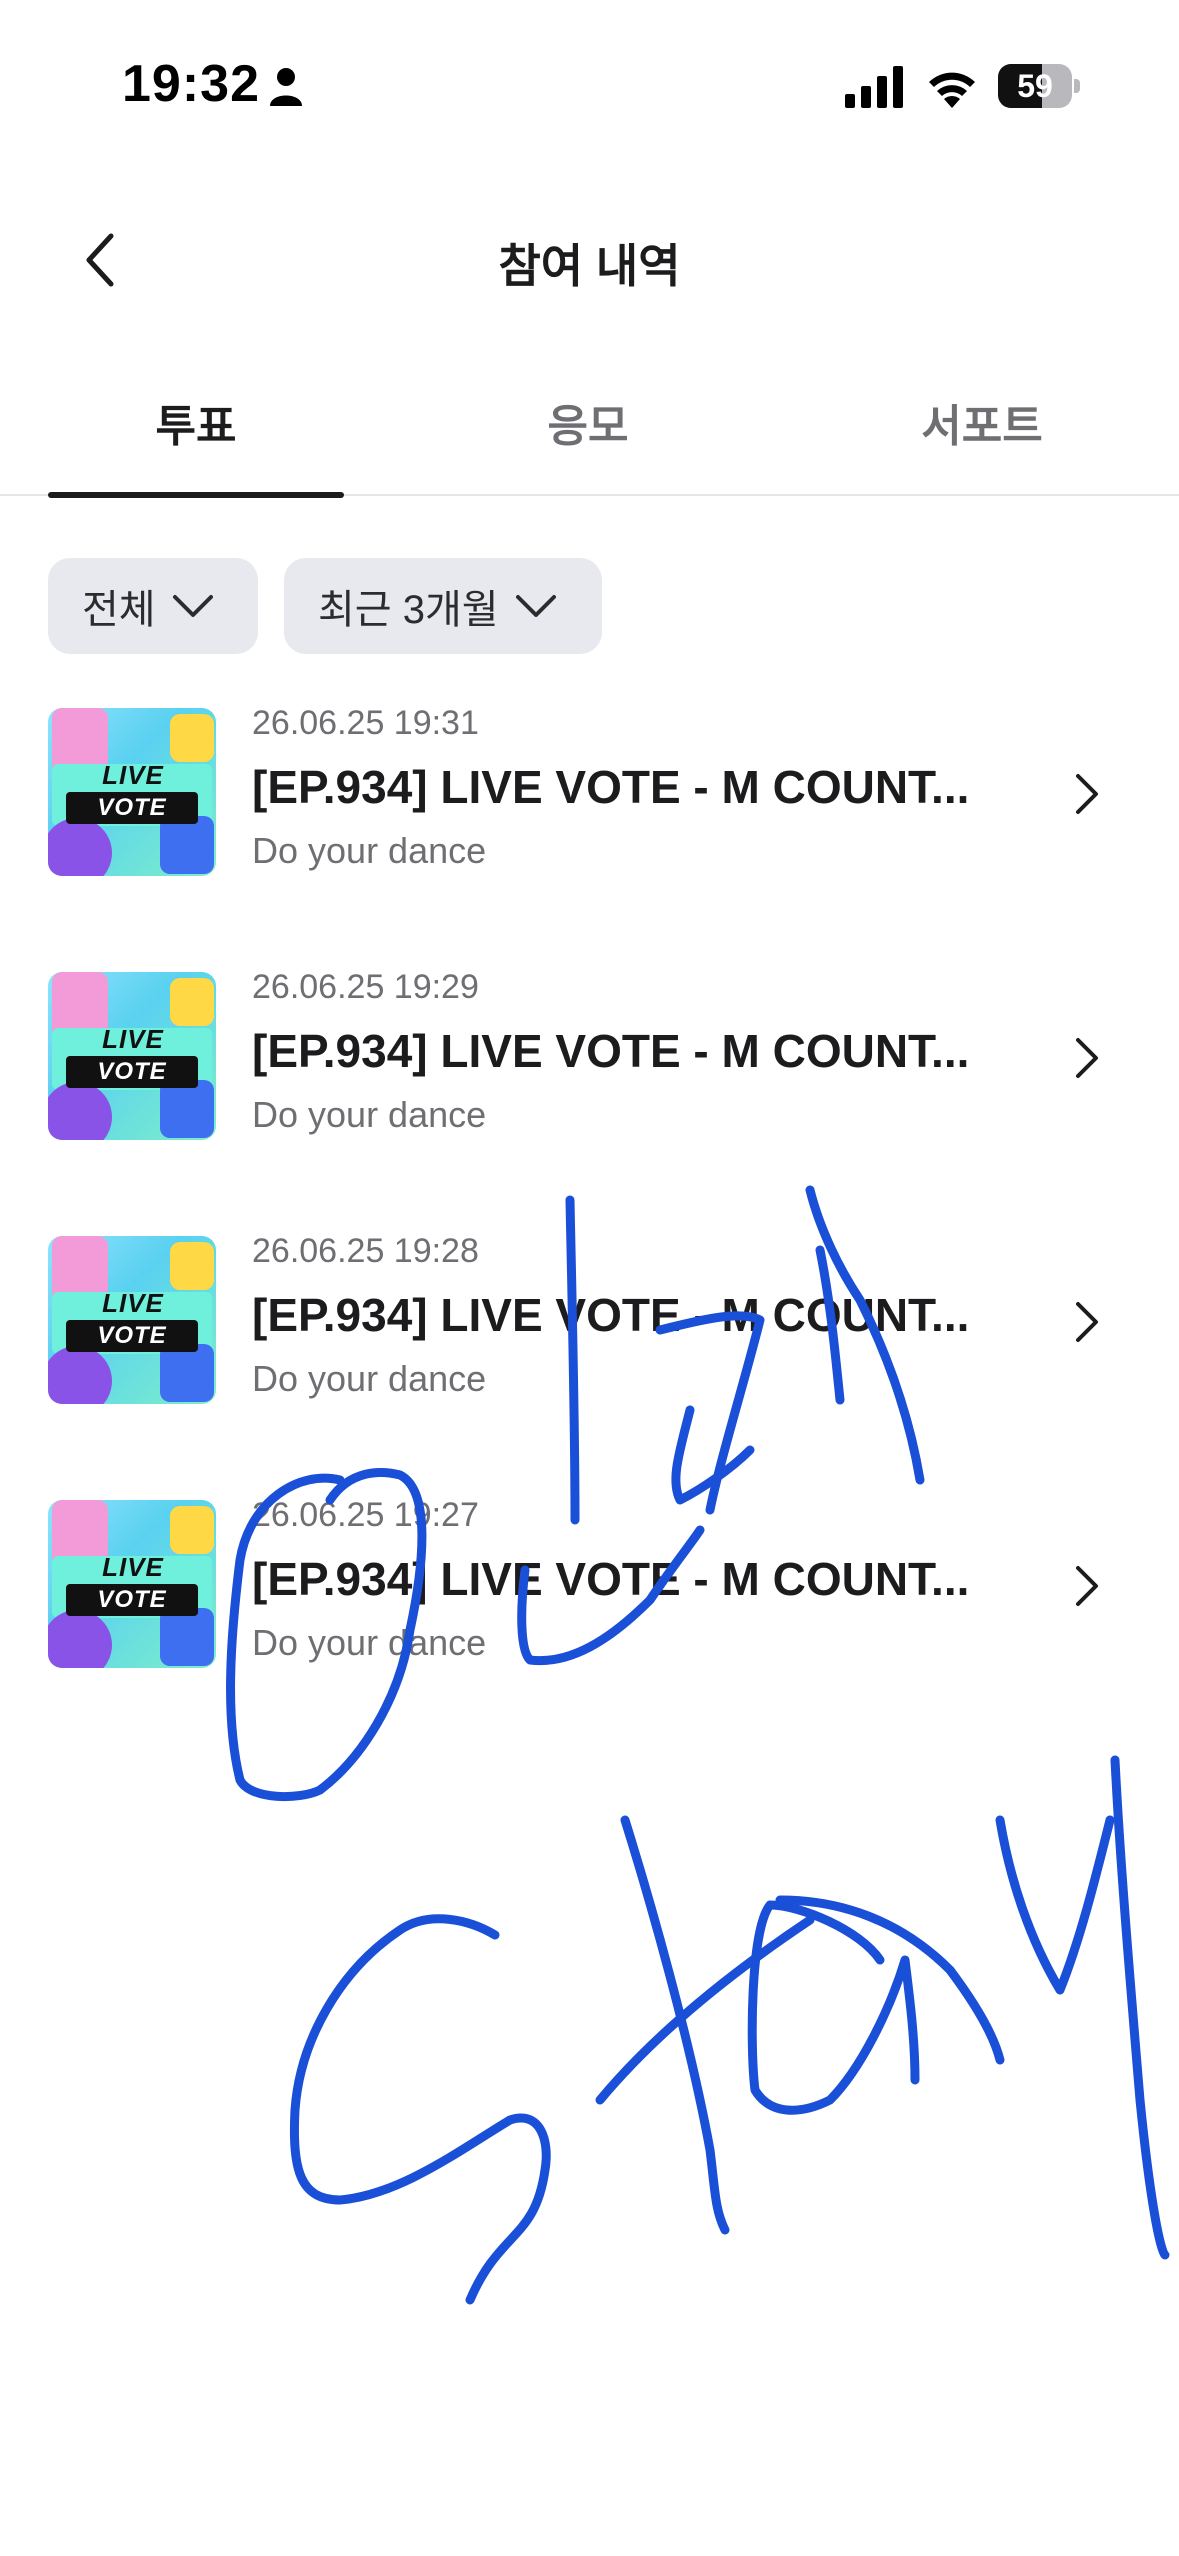 This screenshot has height=2556, width=1179. What do you see at coordinates (408, 610) in the screenshot?
I see `period-filter-label: 최근 3개월` at bounding box center [408, 610].